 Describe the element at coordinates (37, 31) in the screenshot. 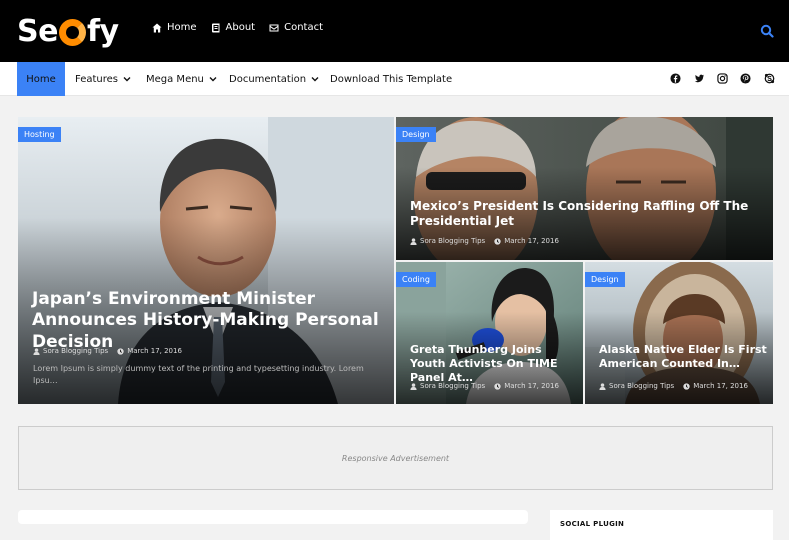

I see `logo-text-left: Se` at that location.